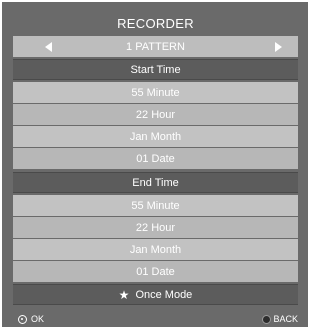  I want to click on back-hint: BACK, so click(280, 319).